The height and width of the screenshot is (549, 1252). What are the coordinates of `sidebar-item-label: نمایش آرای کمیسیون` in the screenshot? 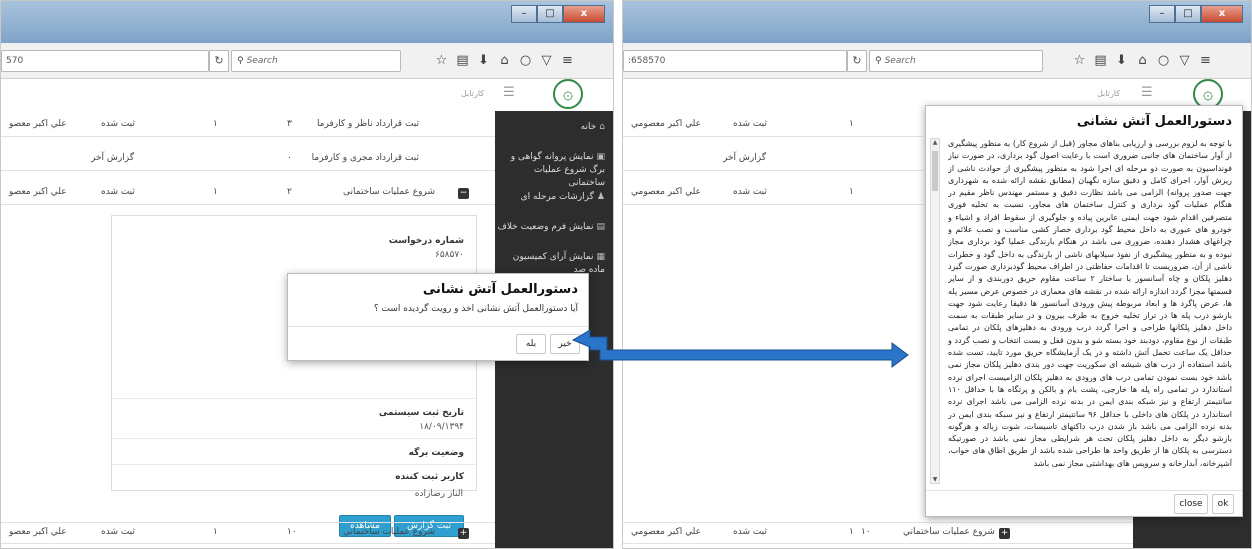 It's located at (553, 257).